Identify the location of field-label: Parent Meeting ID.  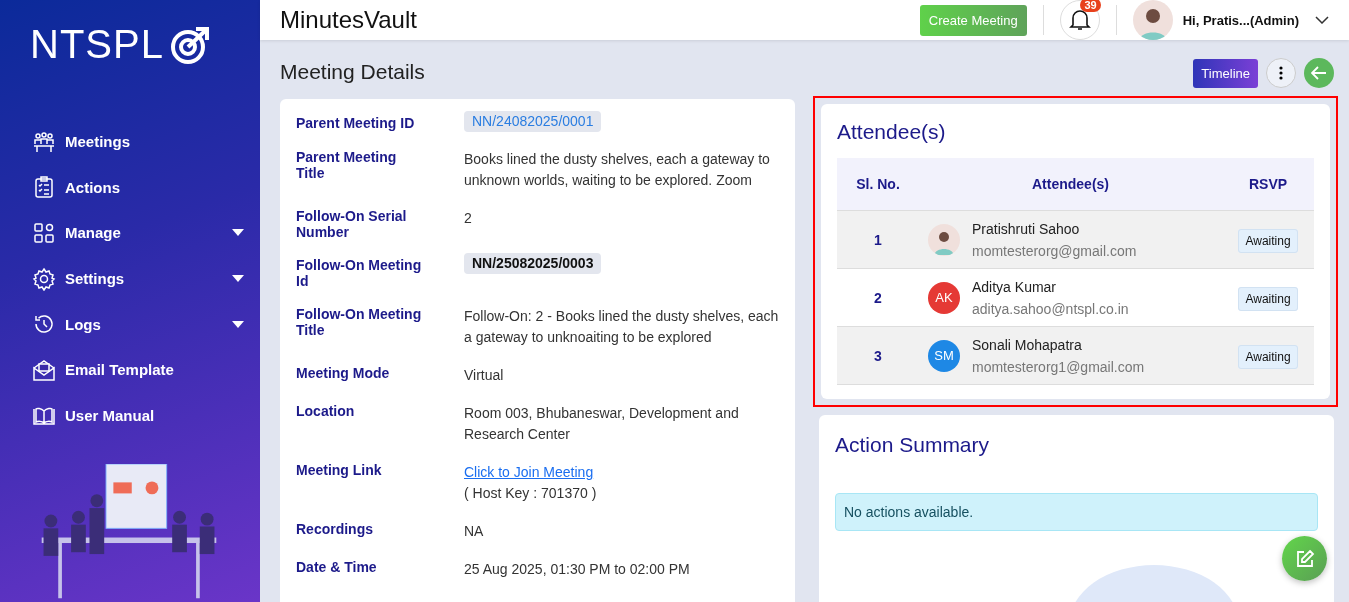
(356, 123).